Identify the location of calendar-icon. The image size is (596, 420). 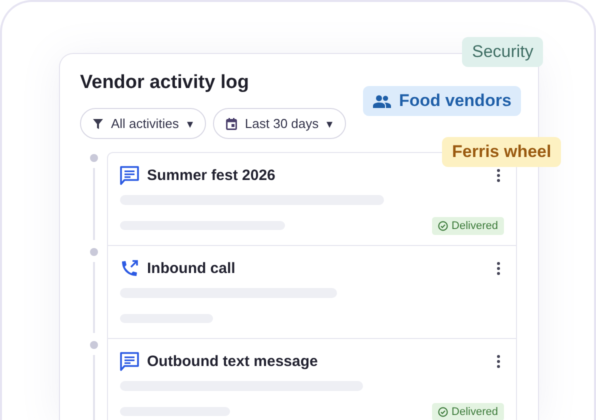
(231, 124).